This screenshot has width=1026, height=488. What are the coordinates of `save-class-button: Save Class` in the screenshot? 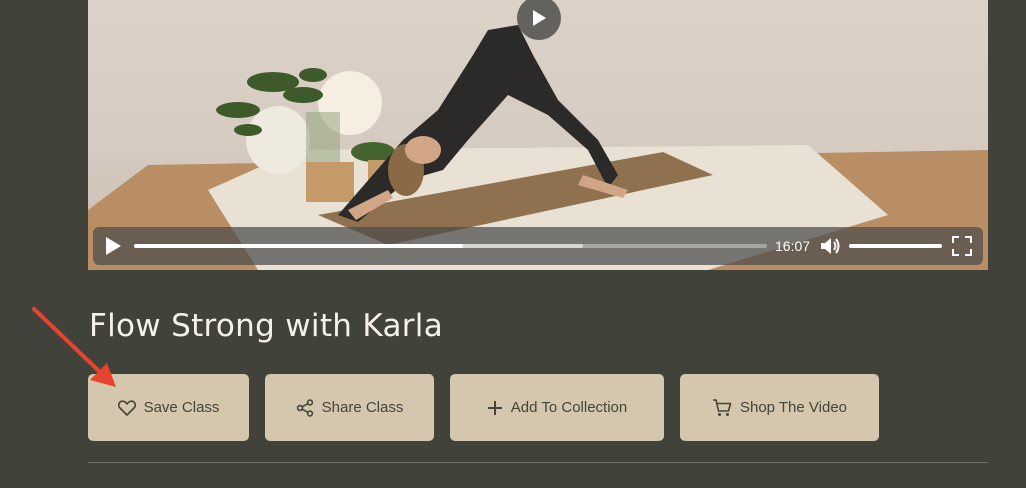 It's located at (168, 407).